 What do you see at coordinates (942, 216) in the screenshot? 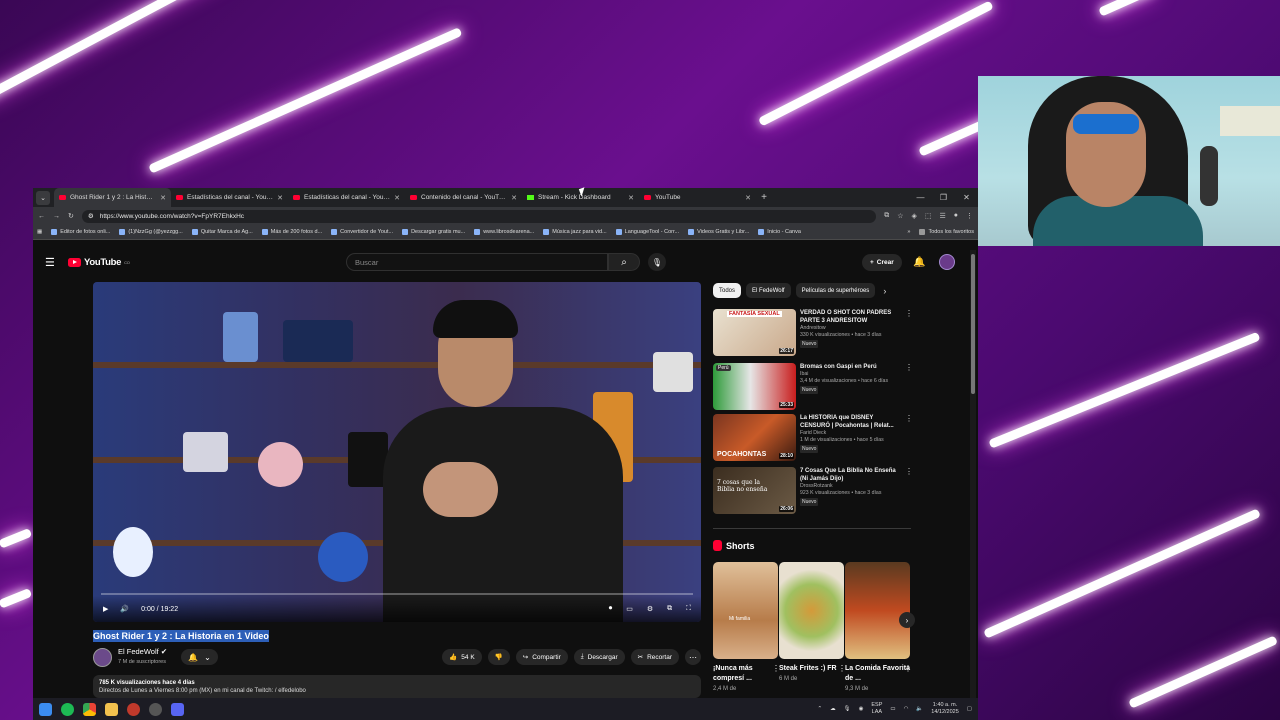
I see `reading-list-icon: ☰` at bounding box center [942, 216].